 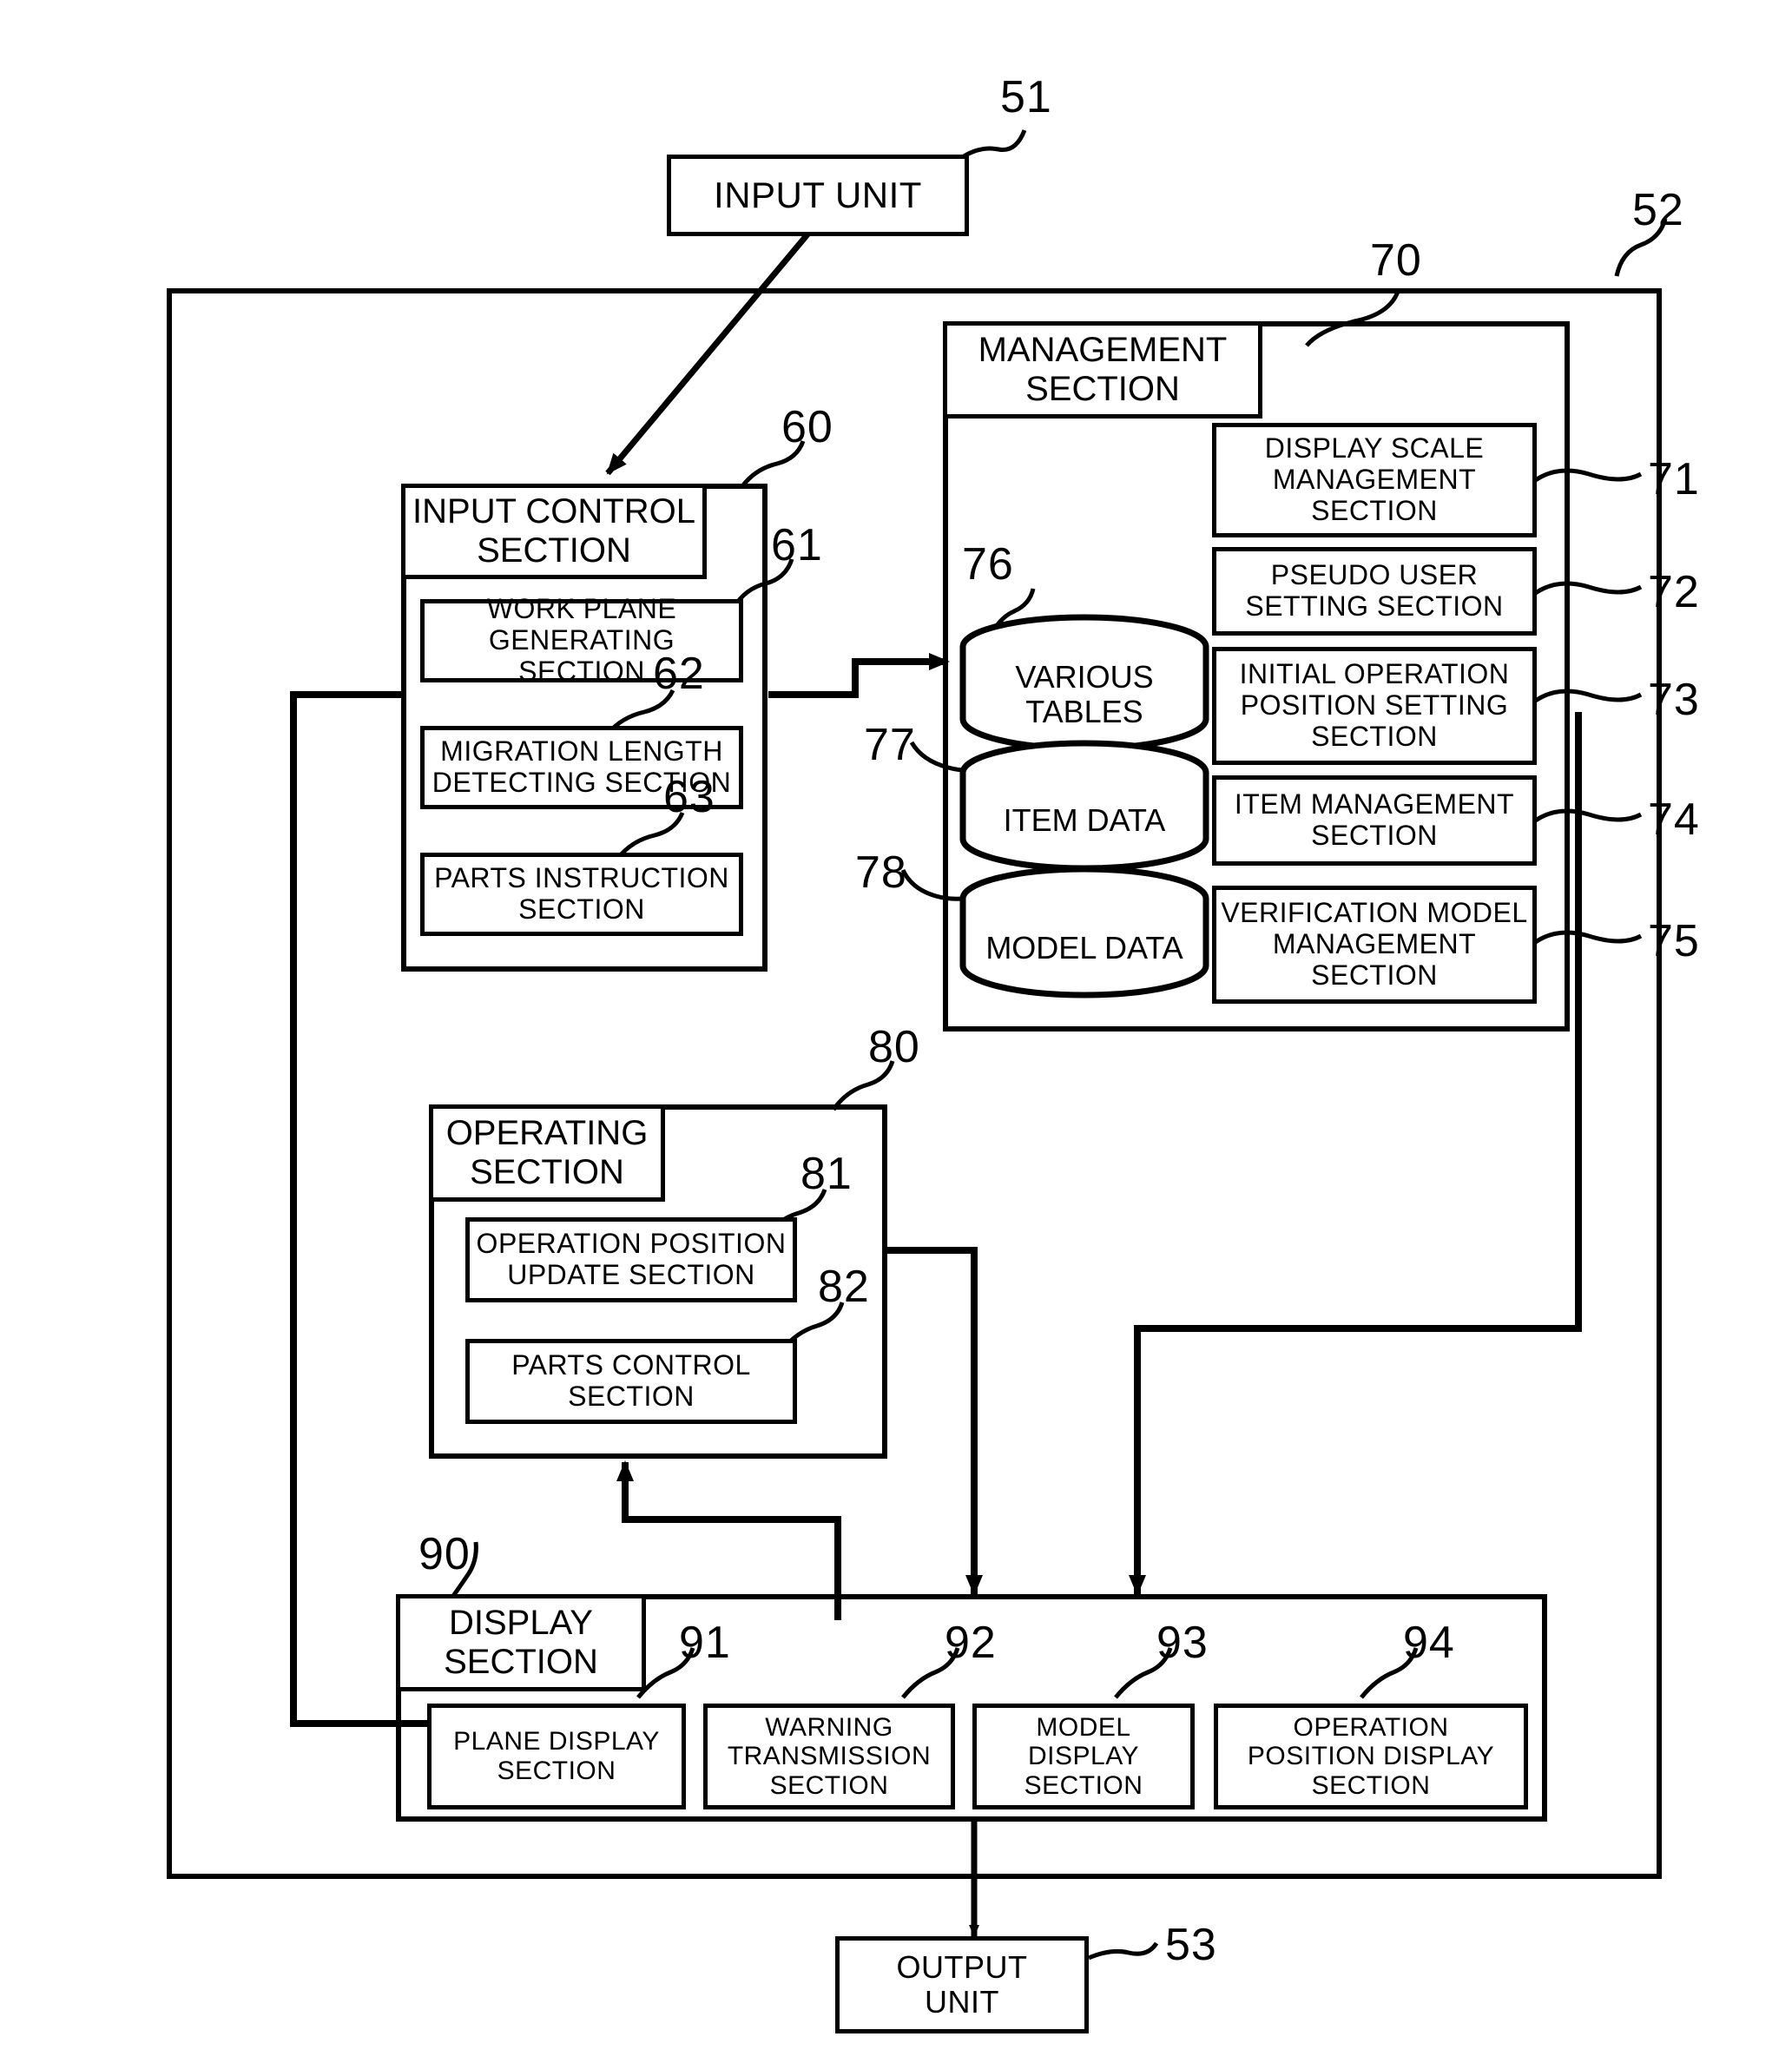 I want to click on display-scale-management-section-box: DISPLAY SCALE MANAGEMENT SECTION, so click(x=1374, y=480).